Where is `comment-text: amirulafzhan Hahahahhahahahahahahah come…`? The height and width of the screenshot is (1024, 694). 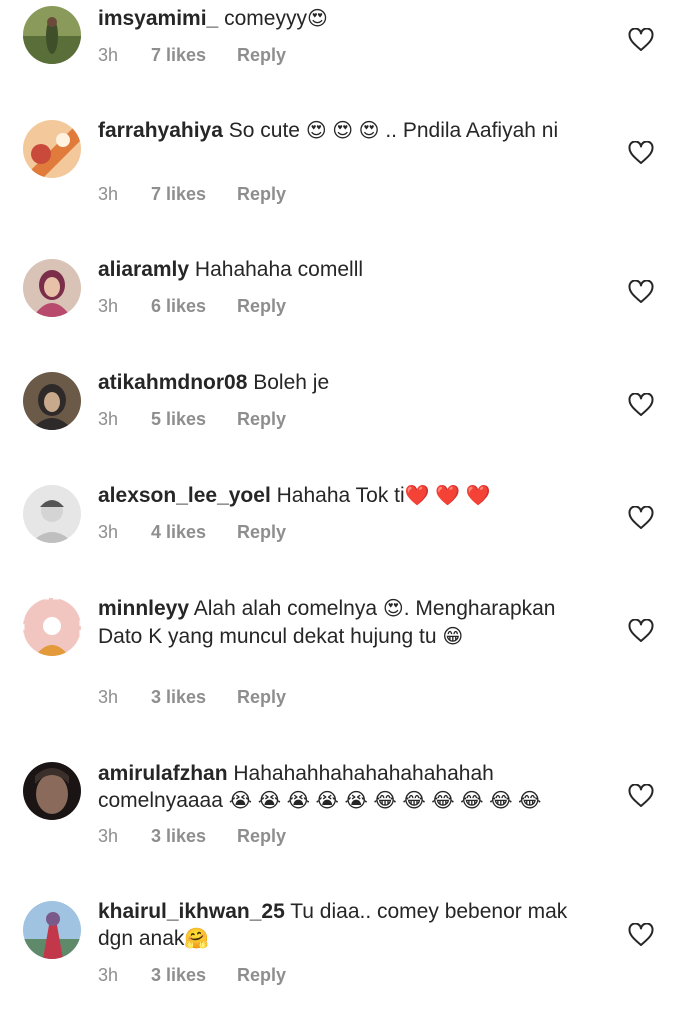
comment-text: amirulafzhan Hahahahhahahahahahahah come… is located at coordinates (333, 787).